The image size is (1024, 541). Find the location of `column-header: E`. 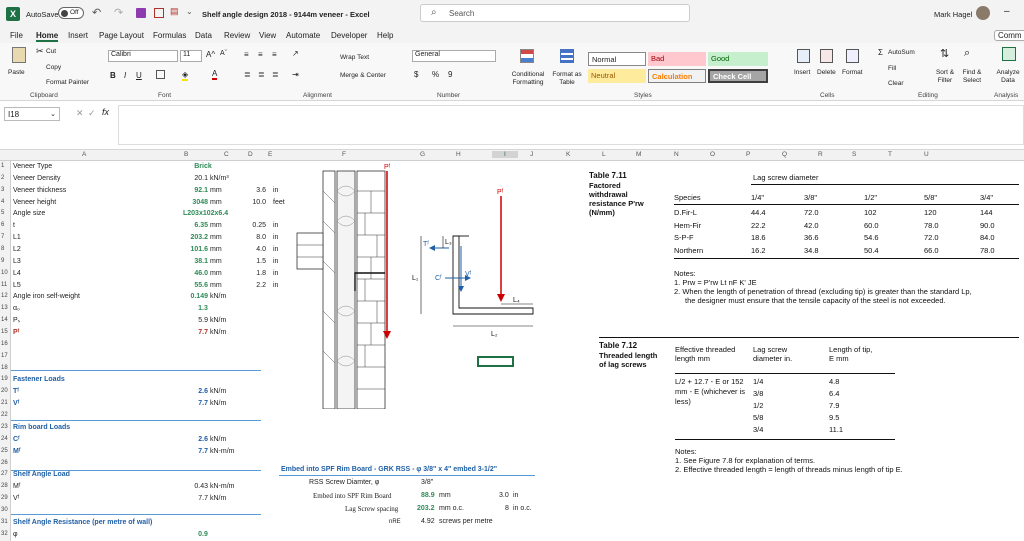

column-header: E is located at coordinates (270, 154).